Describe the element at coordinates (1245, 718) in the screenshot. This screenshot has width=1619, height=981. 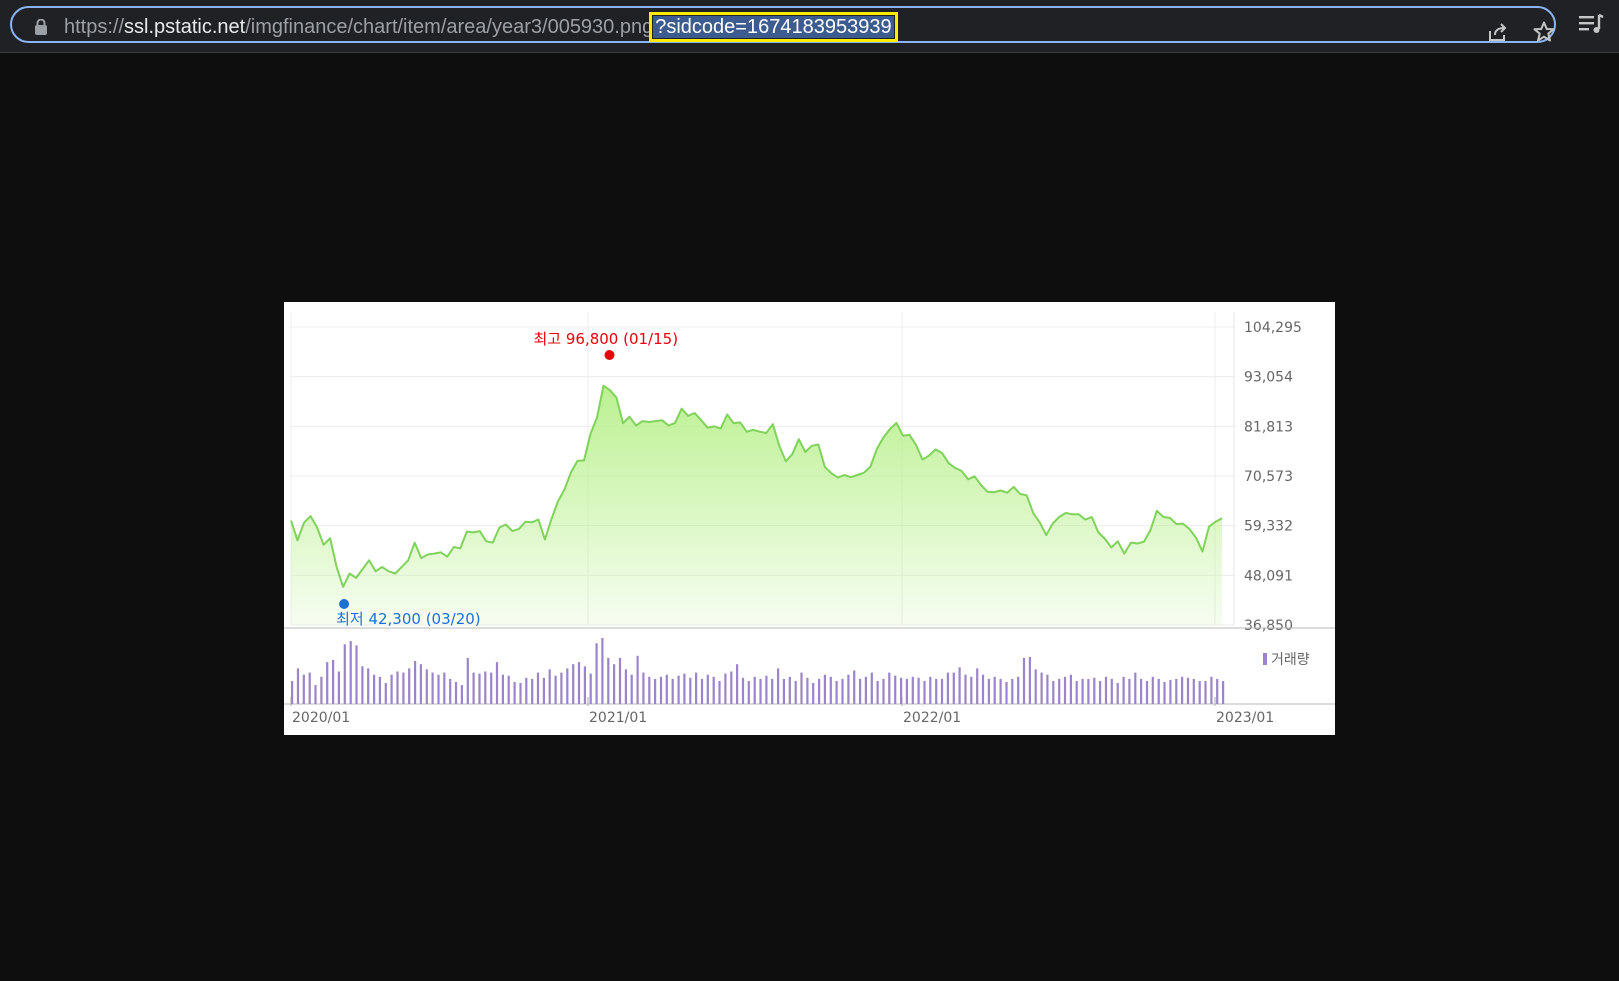
I see `x-tick-label: 2023/01` at that location.